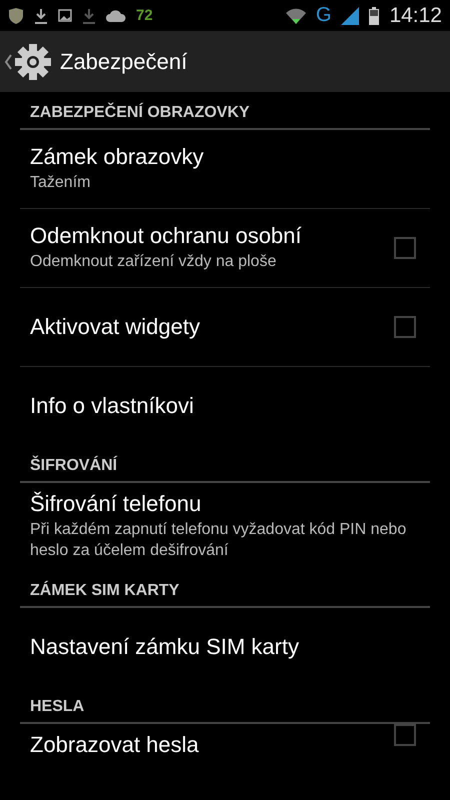 This screenshot has height=800, width=450. I want to click on setting-title: Nastavení zámku SIM karty, so click(225, 647).